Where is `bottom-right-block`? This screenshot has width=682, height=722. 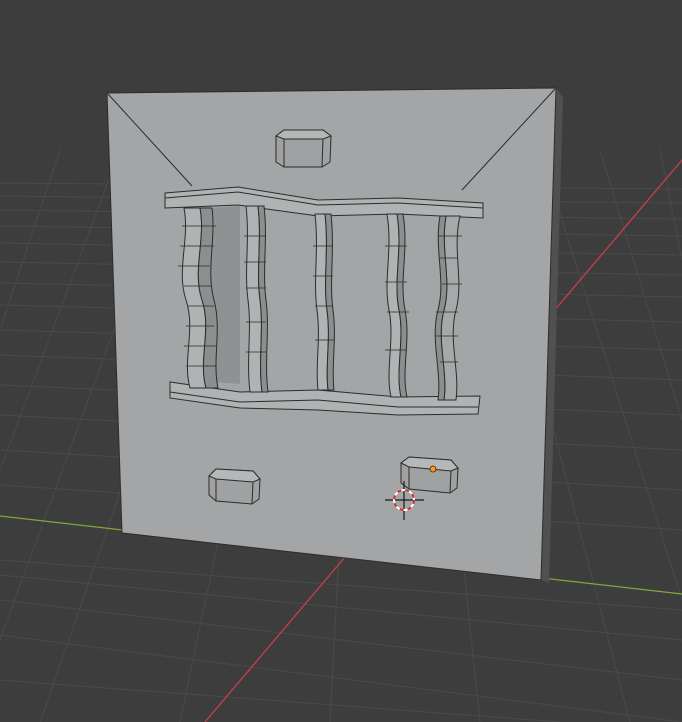 bottom-right-block is located at coordinates (429, 475).